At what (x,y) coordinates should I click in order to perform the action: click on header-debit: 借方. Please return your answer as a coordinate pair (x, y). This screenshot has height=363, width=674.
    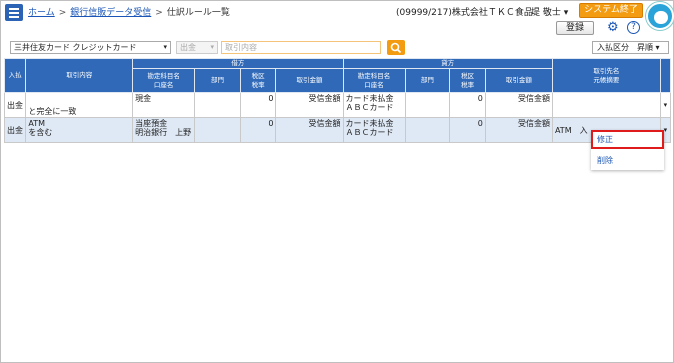
    Looking at the image, I should click on (238, 63).